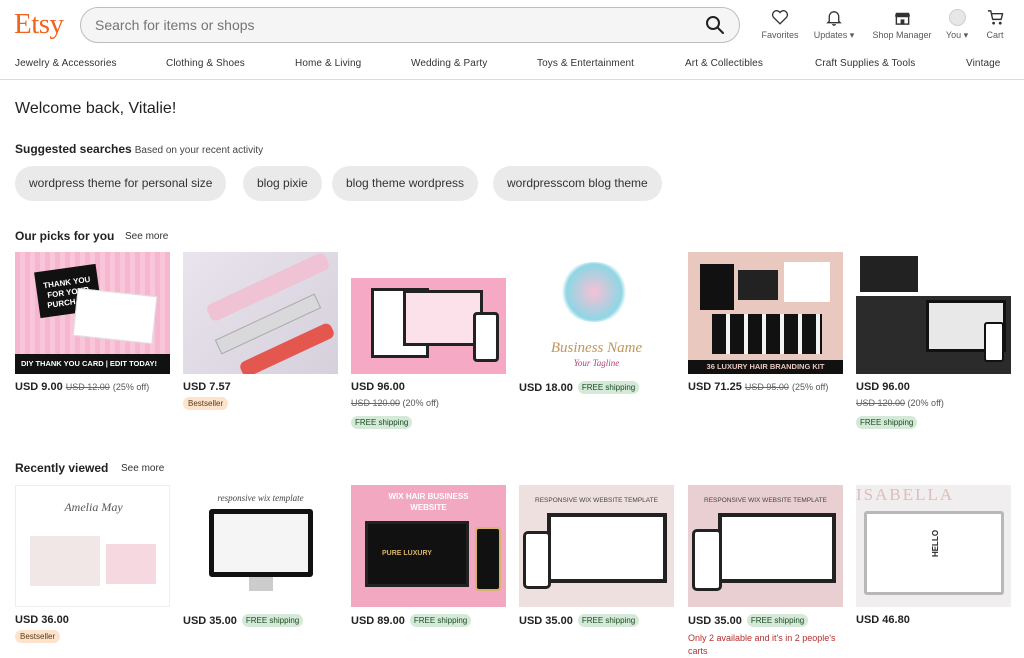 This screenshot has height=658, width=1024. Describe the element at coordinates (995, 17) in the screenshot. I see `cart-icon` at that location.